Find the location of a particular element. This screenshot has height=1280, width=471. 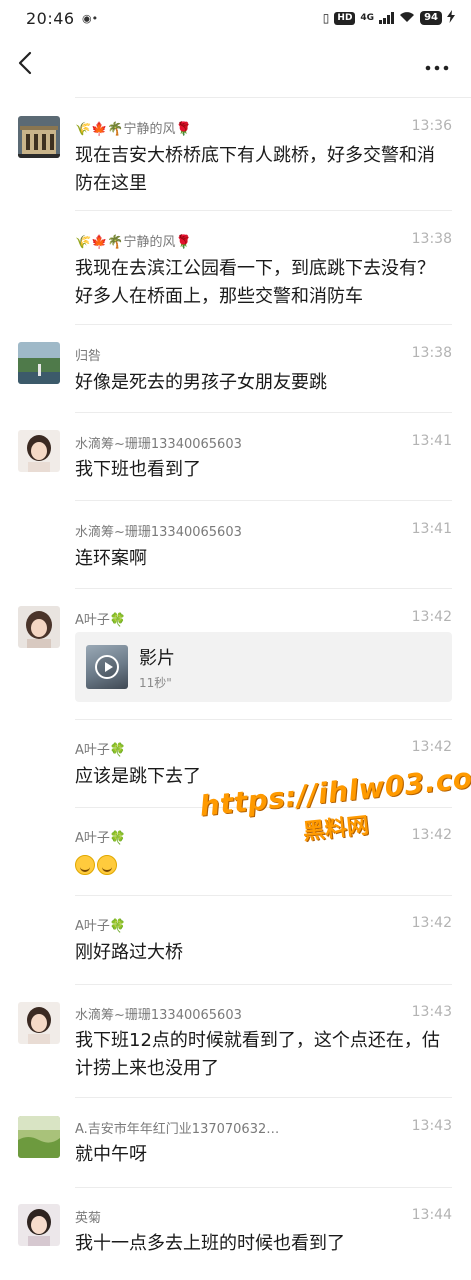

video-duration: 11秒" is located at coordinates (155, 683).